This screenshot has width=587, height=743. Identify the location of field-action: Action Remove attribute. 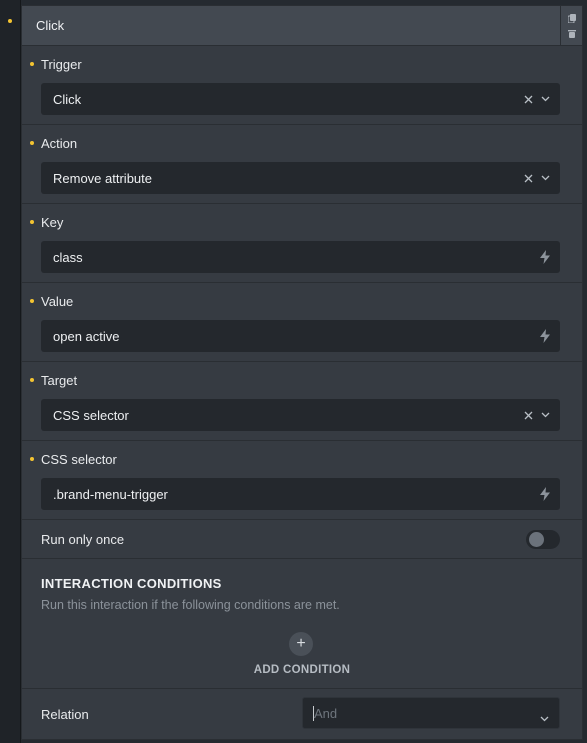
(302, 164).